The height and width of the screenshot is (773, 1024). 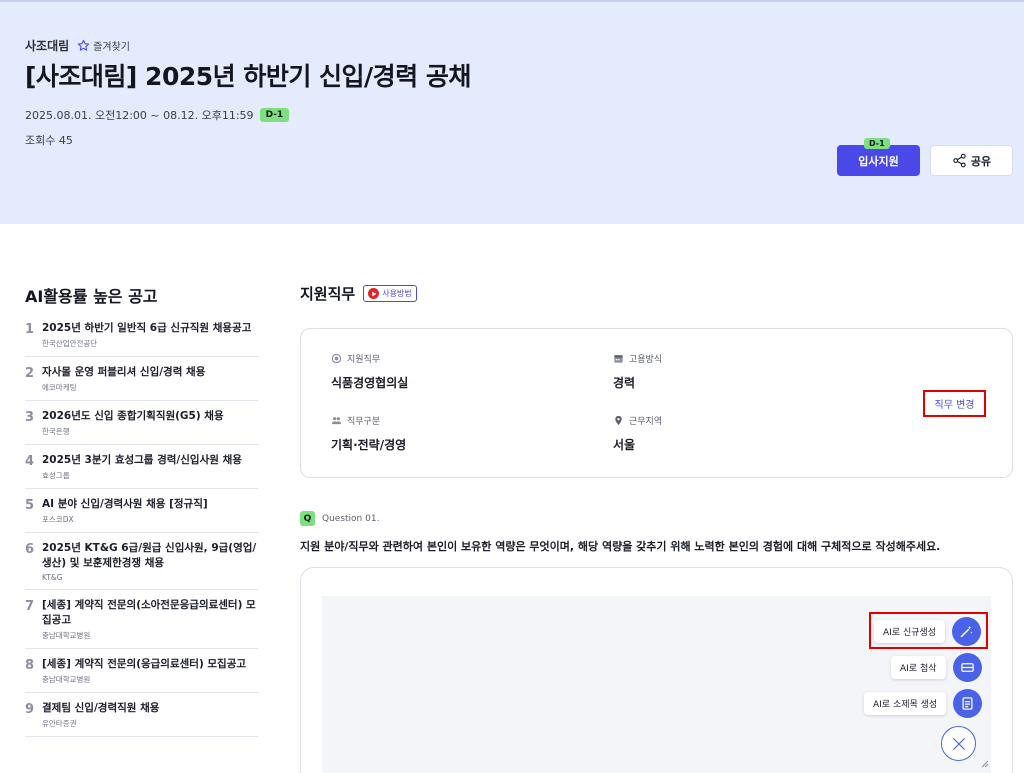 I want to click on share-button: 공유, so click(x=971, y=160).